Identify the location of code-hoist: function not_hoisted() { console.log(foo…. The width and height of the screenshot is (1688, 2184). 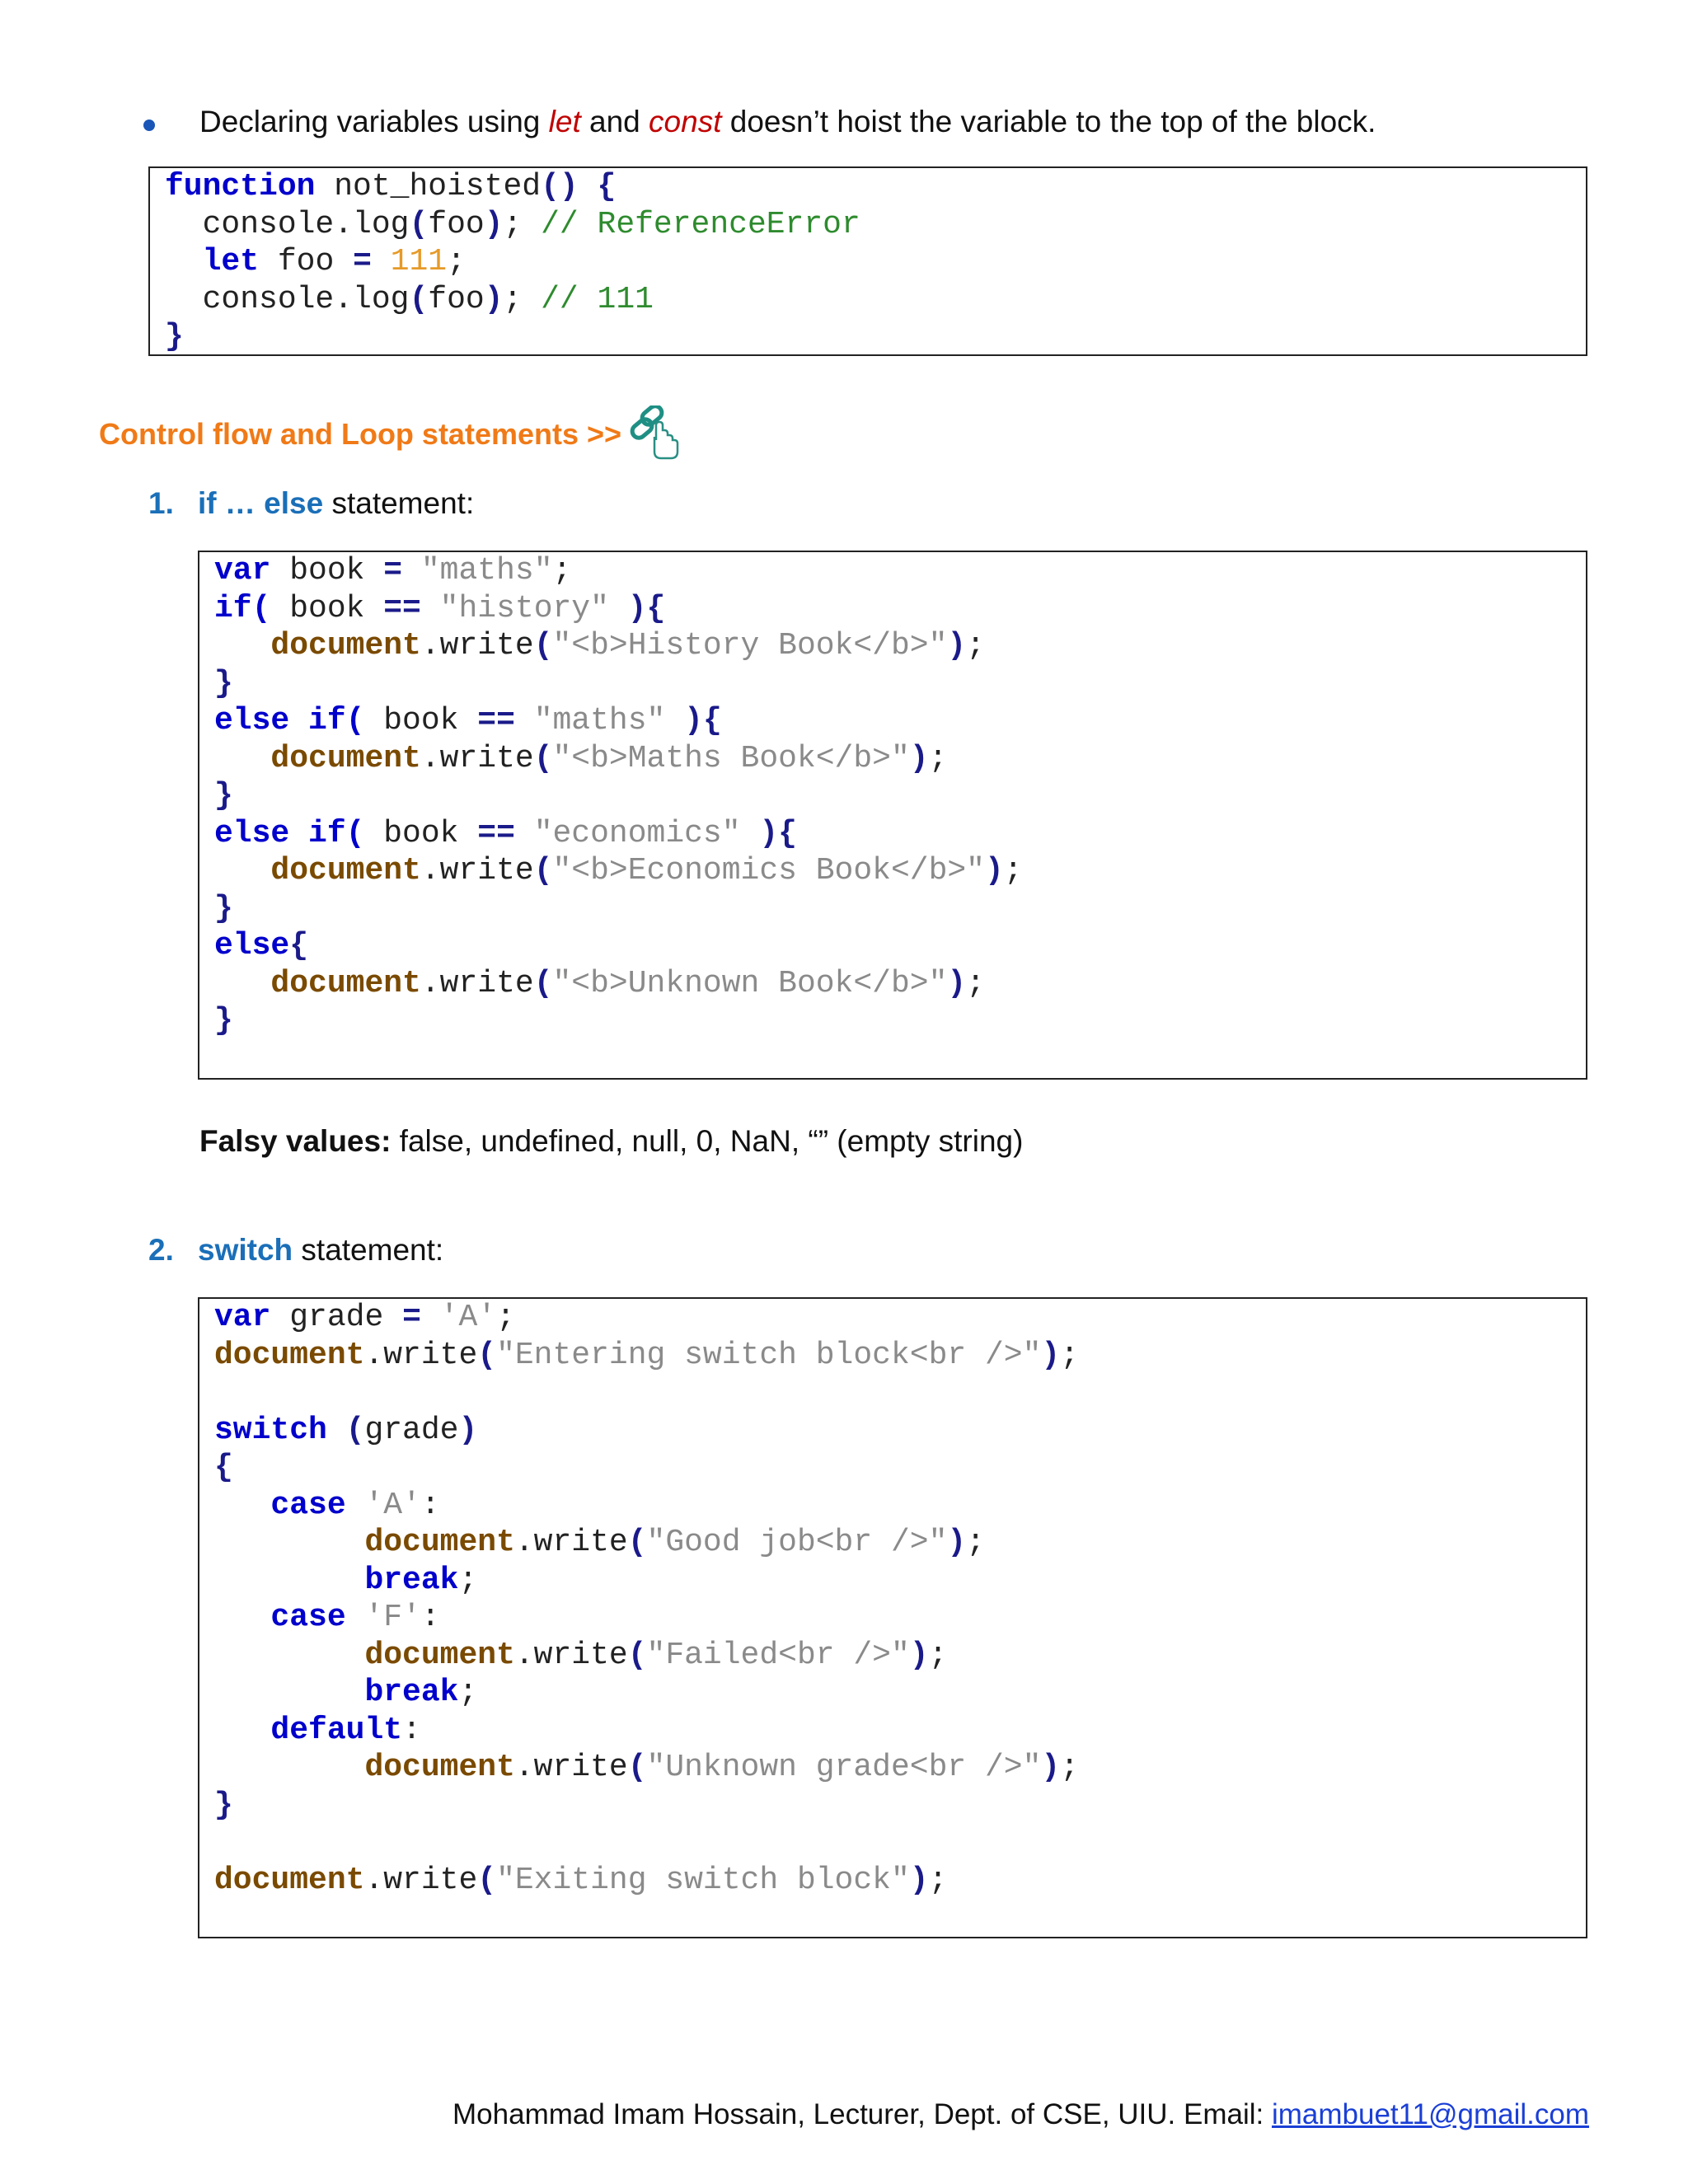
(868, 262).